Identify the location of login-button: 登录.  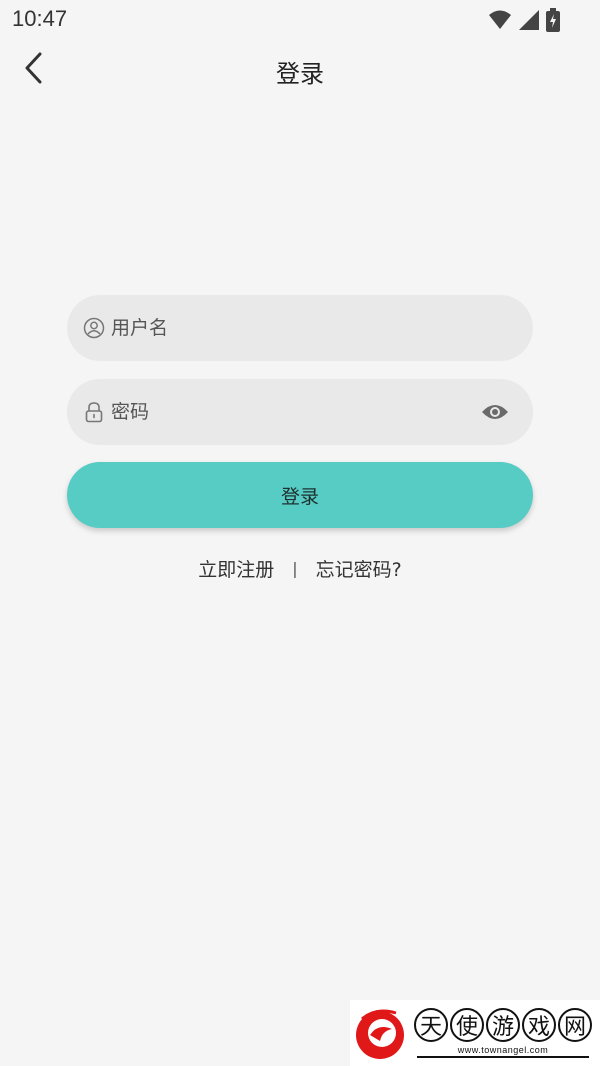
(300, 495).